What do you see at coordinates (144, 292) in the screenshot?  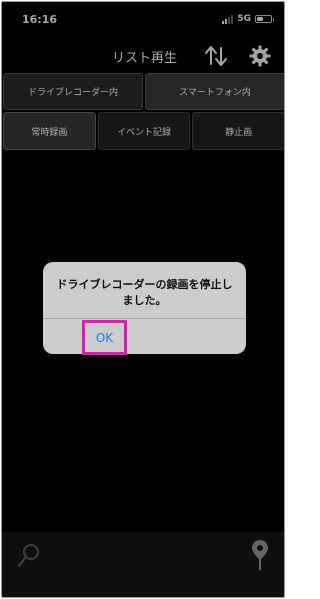 I see `alert-message: ドライブレコーダーの録画を停止しました。` at bounding box center [144, 292].